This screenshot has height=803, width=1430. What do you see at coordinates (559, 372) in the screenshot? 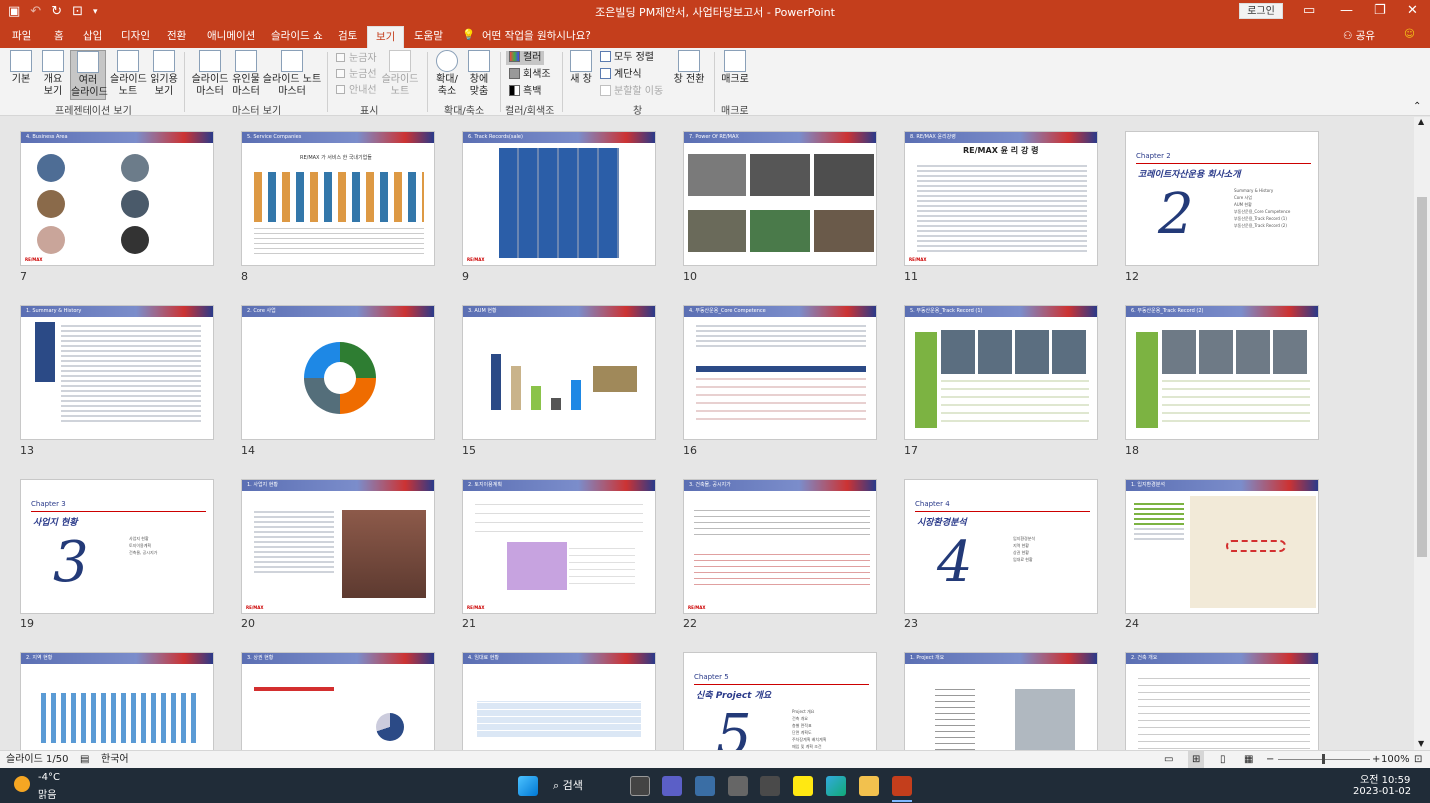
I see `slide-thumbnail: 3. AUM 현황` at bounding box center [559, 372].